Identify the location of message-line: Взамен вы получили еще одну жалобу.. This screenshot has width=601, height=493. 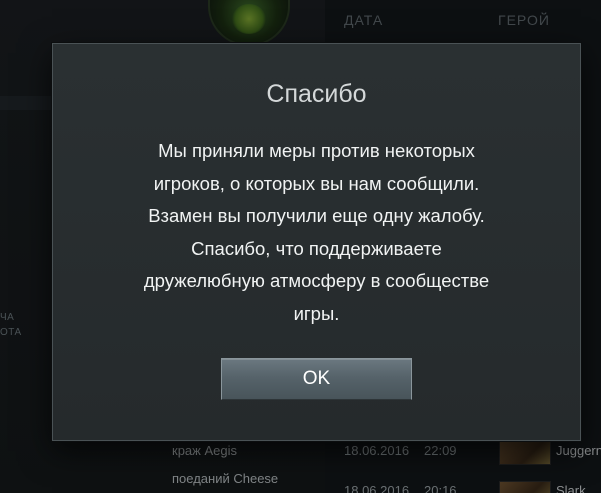
(316, 215).